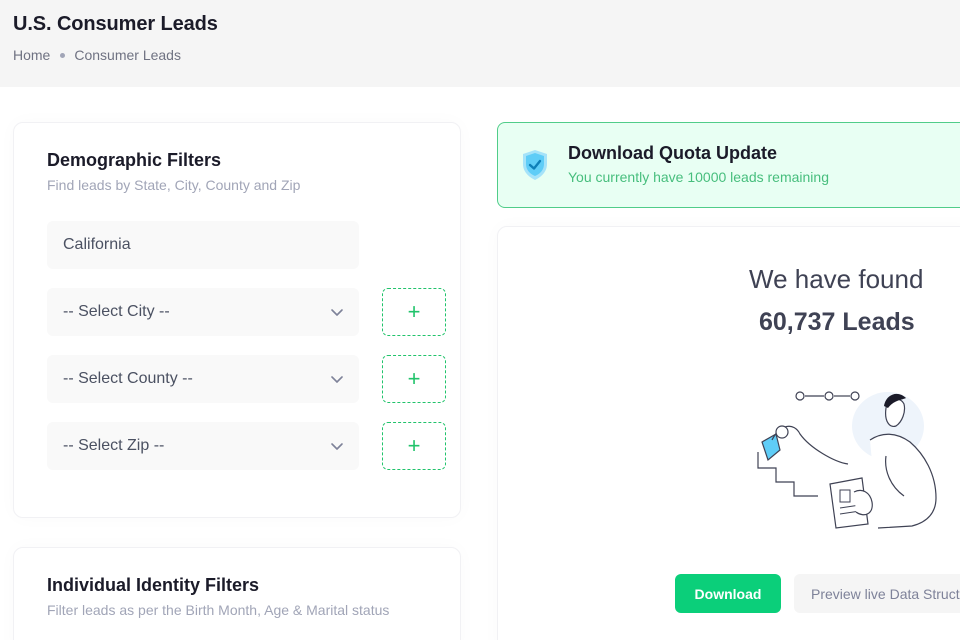 This screenshot has width=960, height=640. Describe the element at coordinates (877, 593) in the screenshot. I see `preview-data-structure-button: Preview live Data Structure` at that location.